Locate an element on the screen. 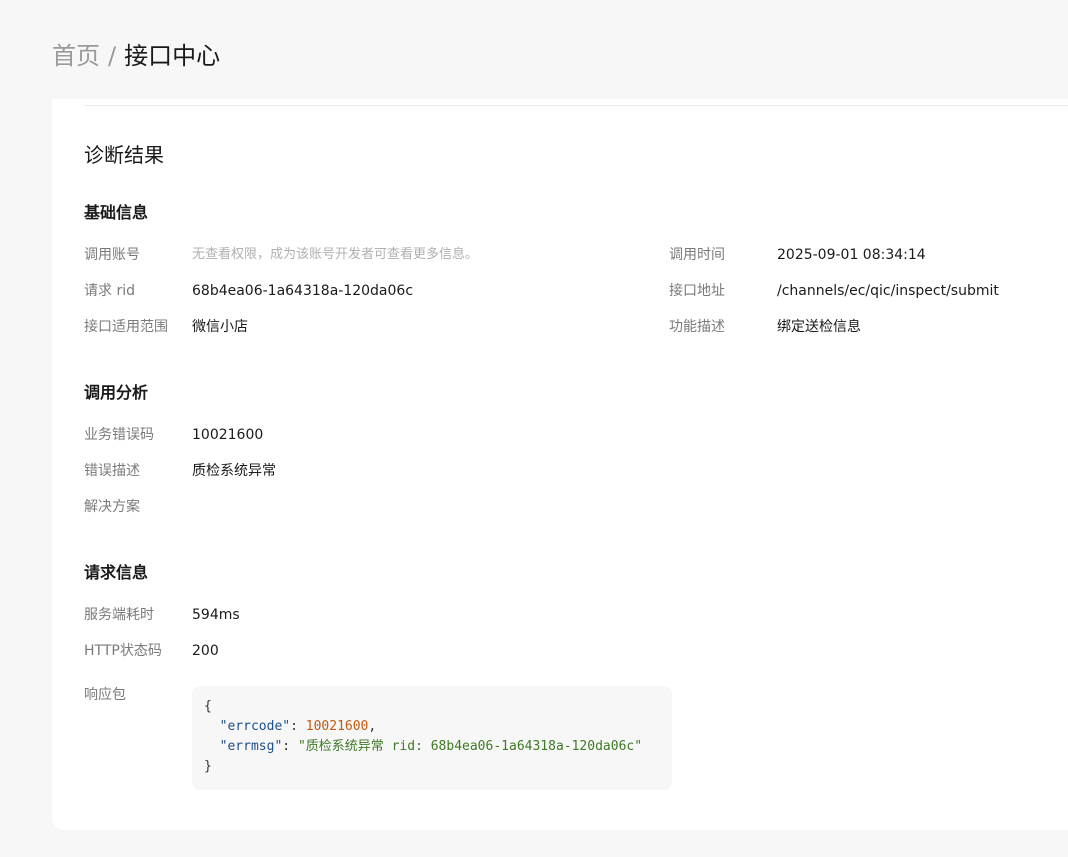 The height and width of the screenshot is (857, 1068). account-label: 调用账号 is located at coordinates (112, 255).